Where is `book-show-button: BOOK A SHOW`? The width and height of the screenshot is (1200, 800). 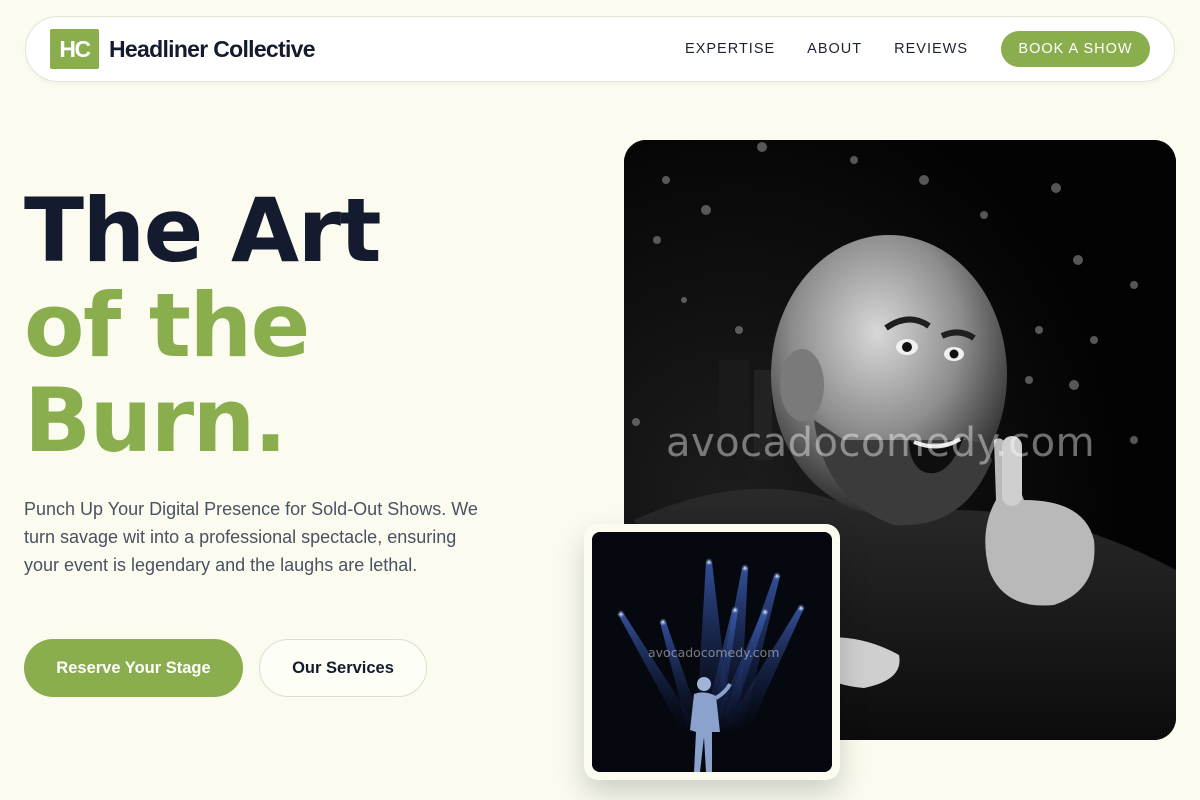
book-show-button: BOOK A SHOW is located at coordinates (1075, 49).